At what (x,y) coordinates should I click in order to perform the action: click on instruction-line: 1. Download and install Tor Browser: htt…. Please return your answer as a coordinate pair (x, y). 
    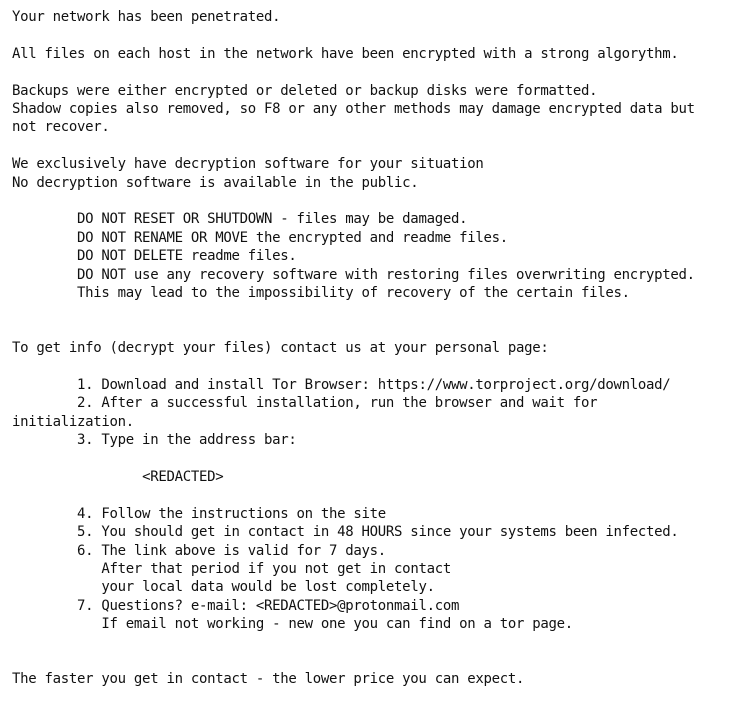
    Looking at the image, I should click on (341, 385).